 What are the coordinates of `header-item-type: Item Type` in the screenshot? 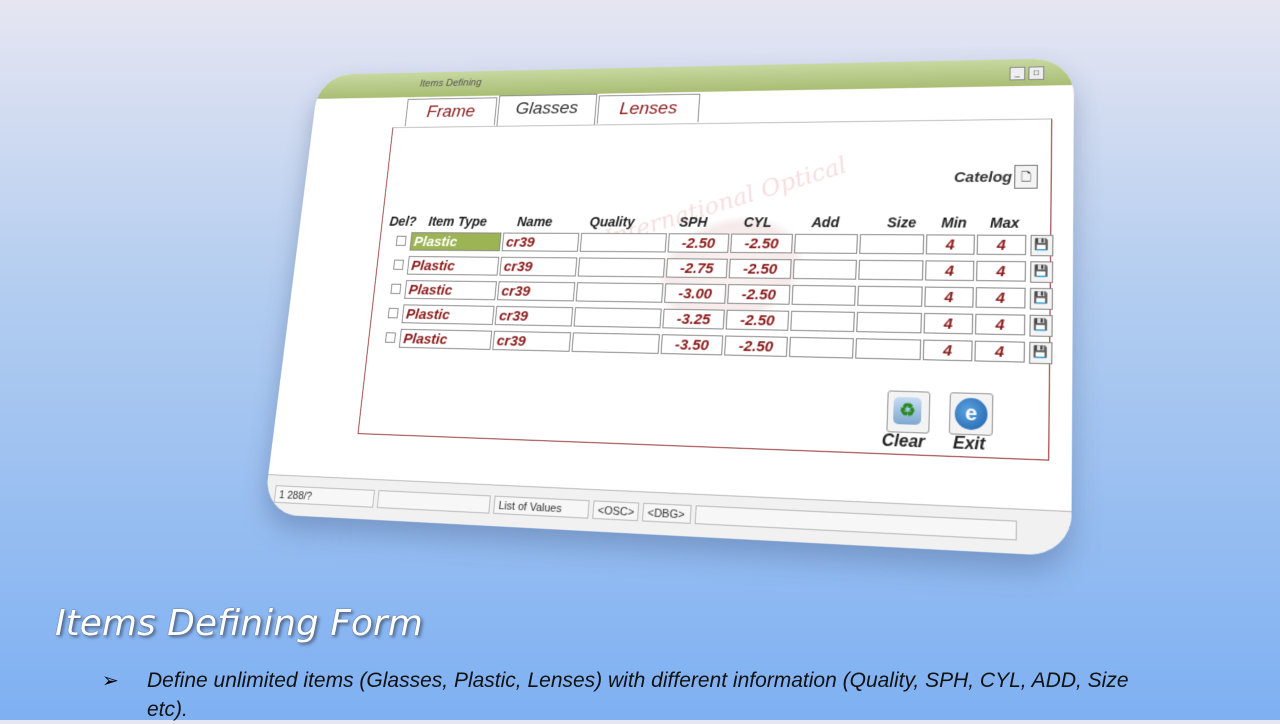 It's located at (457, 221).